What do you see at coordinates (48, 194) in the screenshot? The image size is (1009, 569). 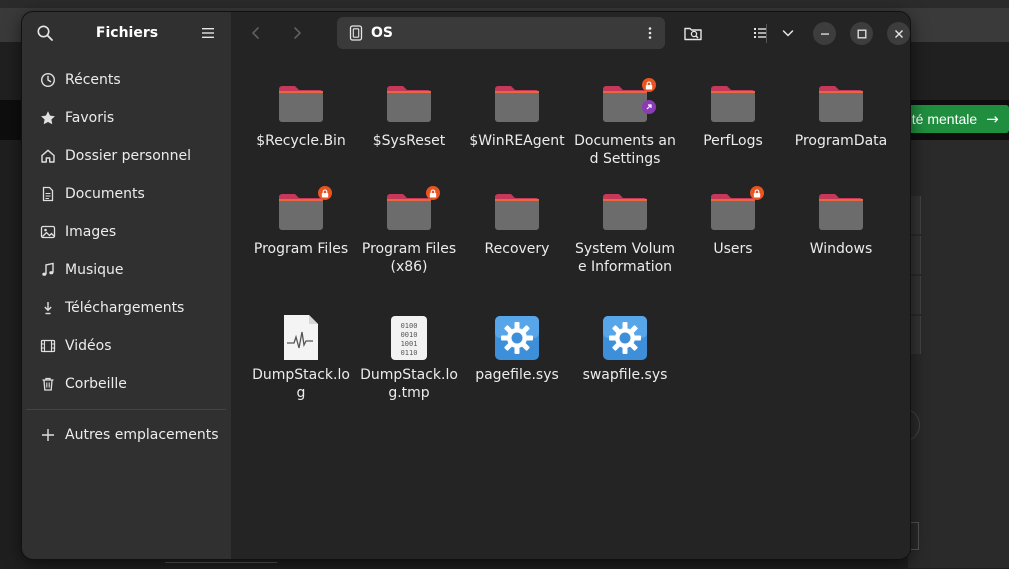 I see `document-icon` at bounding box center [48, 194].